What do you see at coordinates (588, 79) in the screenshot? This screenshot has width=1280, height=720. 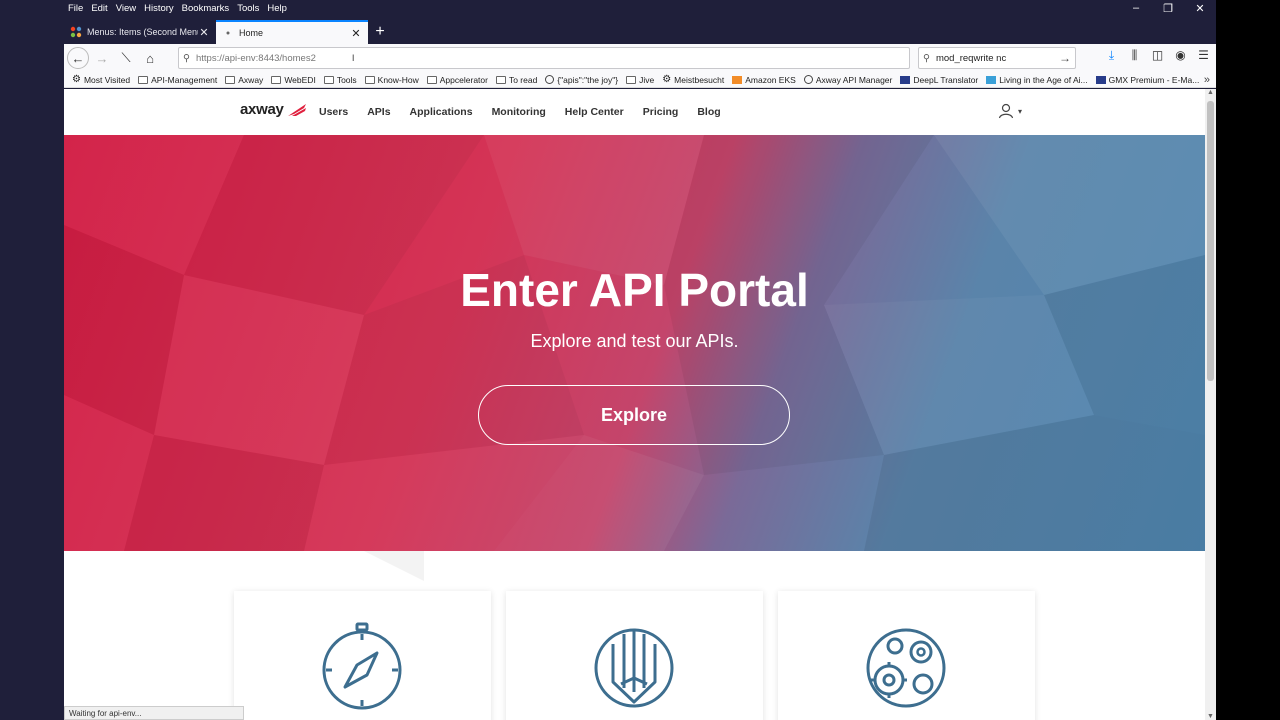 I see `bookmark-label: {"apis":"the joy"}` at bounding box center [588, 79].